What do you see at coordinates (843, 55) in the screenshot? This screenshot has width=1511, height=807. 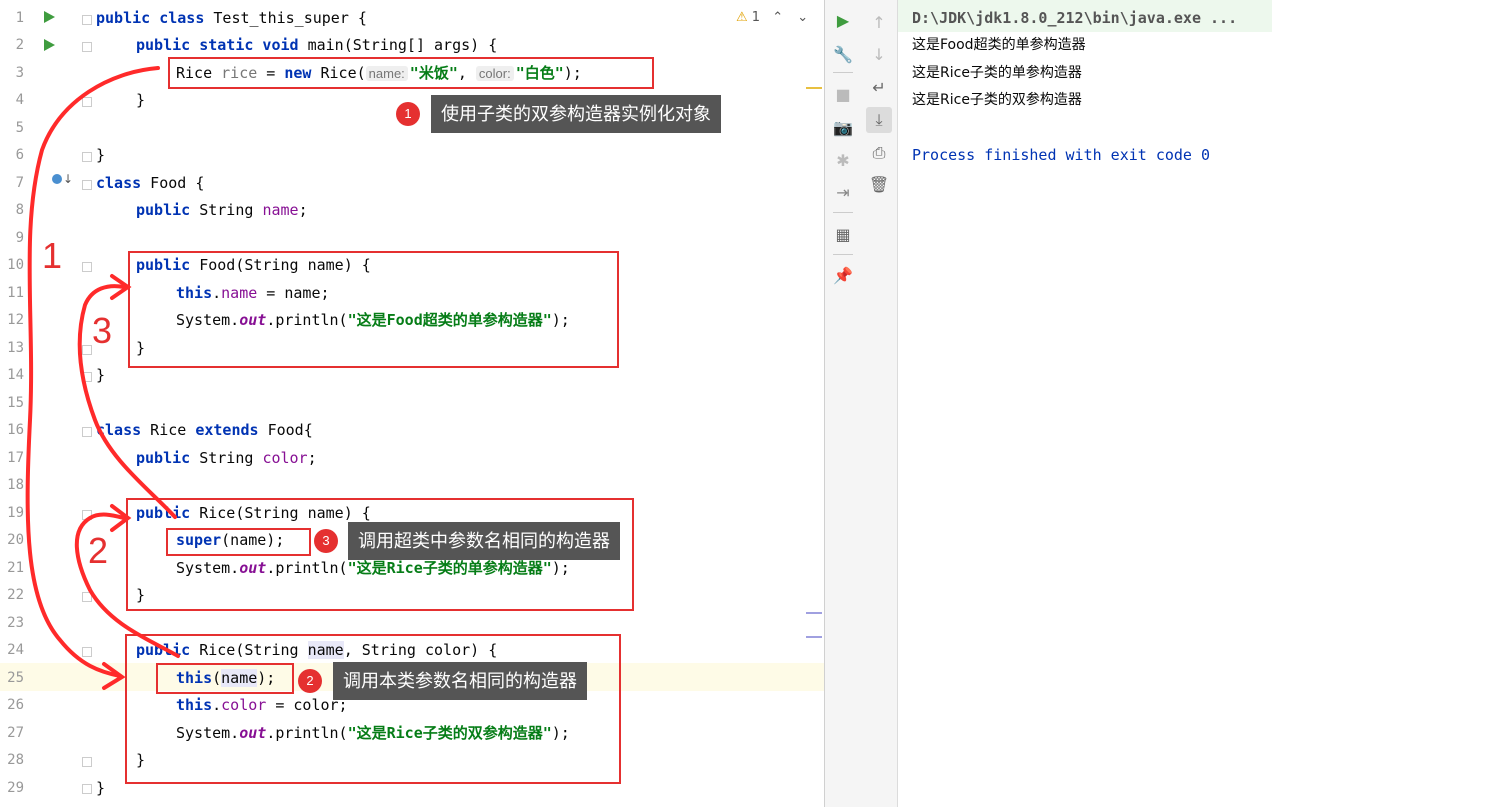 I see `wrench-icon: 🔧` at bounding box center [843, 55].